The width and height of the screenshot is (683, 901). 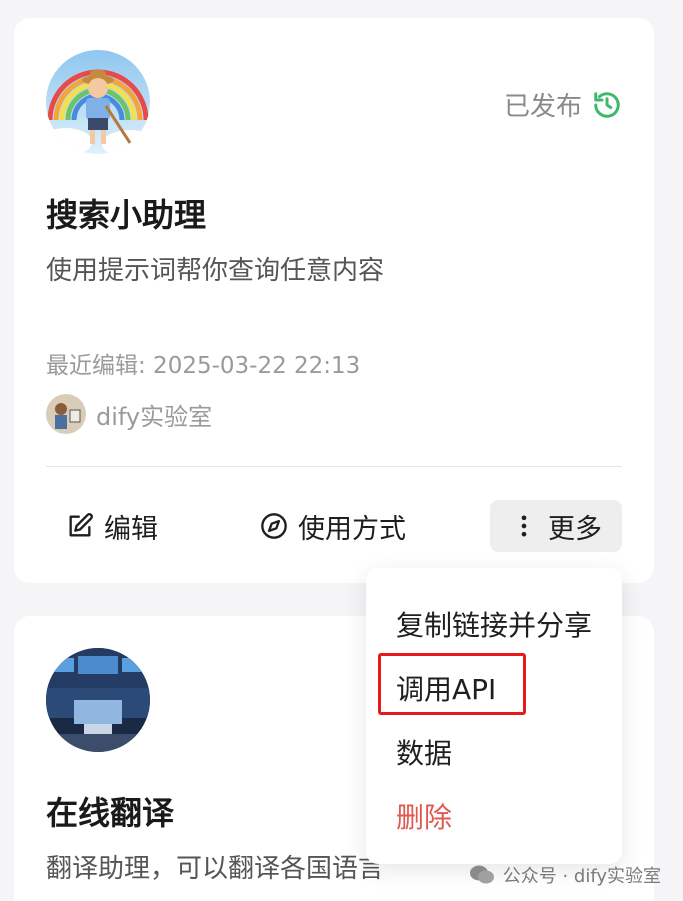 What do you see at coordinates (424, 752) in the screenshot?
I see `menu-item-data: 数据` at bounding box center [424, 752].